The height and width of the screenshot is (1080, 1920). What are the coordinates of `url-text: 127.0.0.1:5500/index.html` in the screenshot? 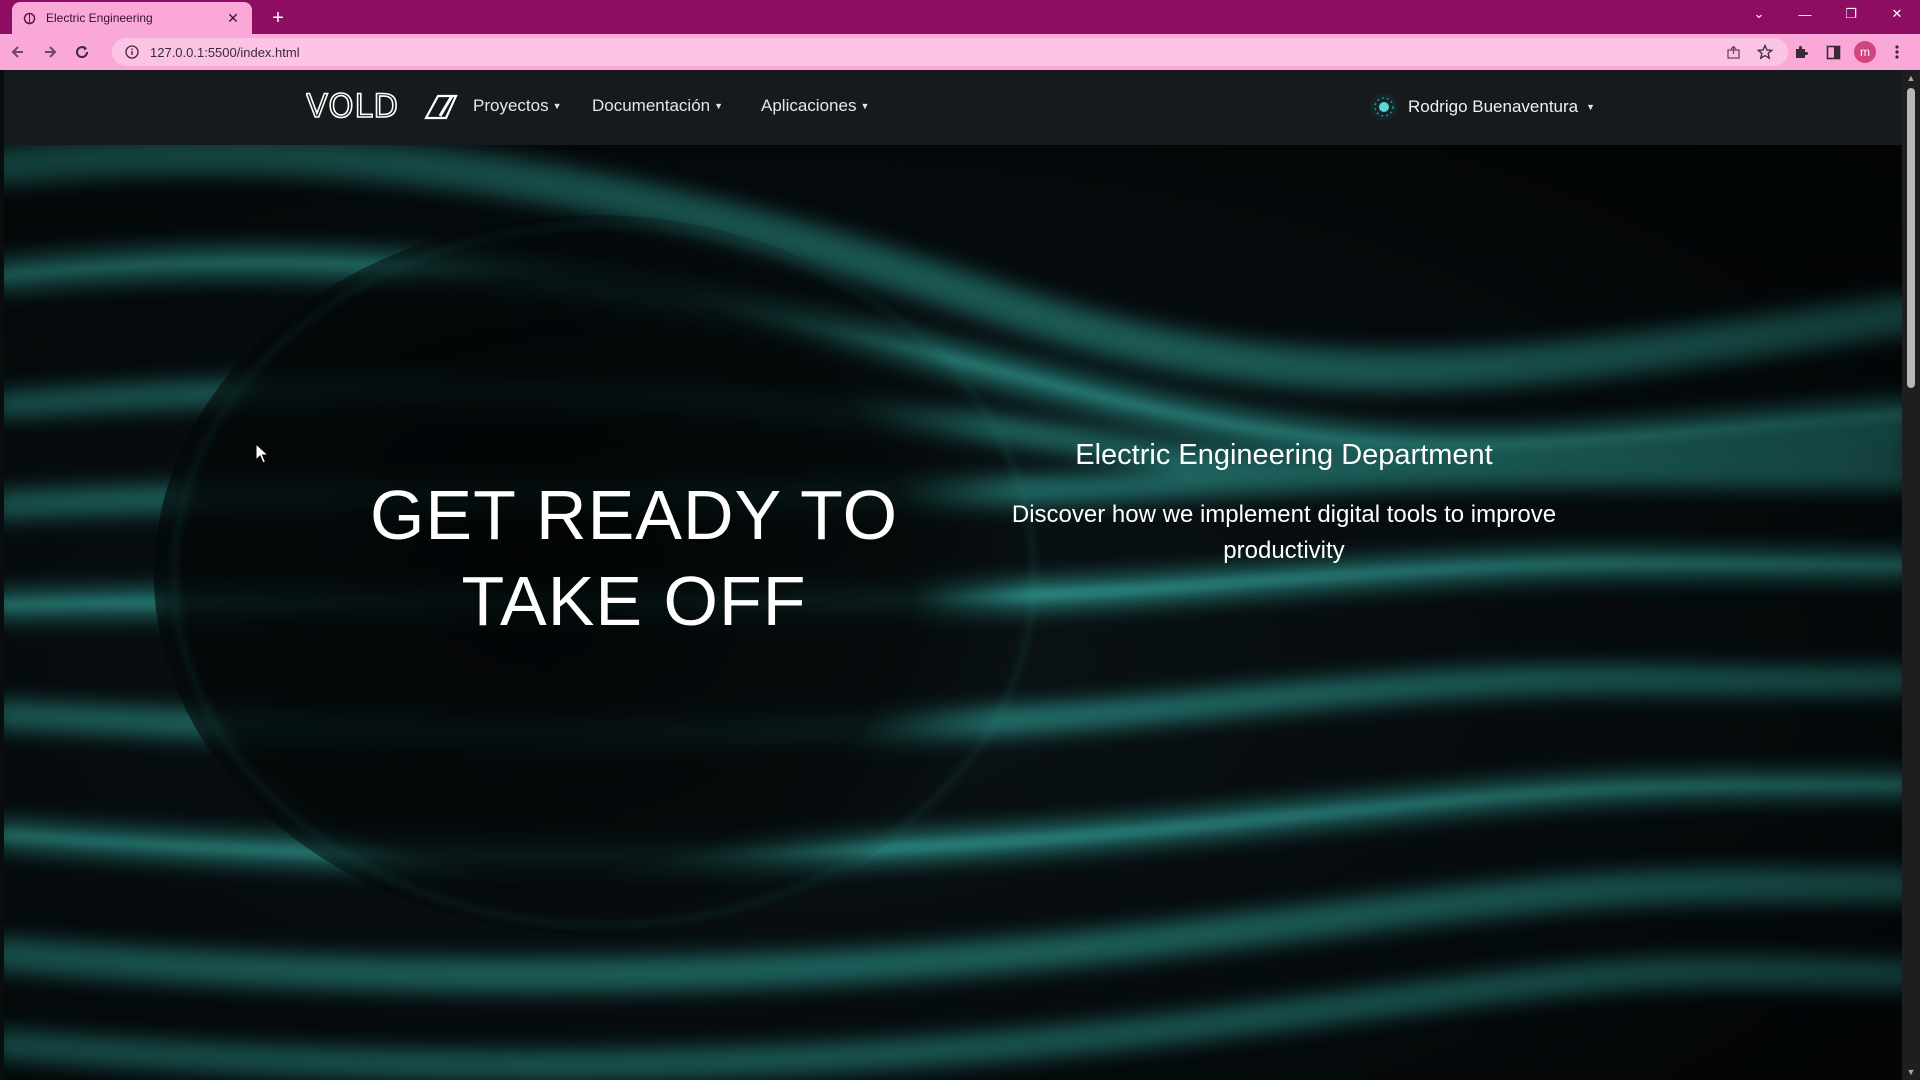 It's located at (931, 52).